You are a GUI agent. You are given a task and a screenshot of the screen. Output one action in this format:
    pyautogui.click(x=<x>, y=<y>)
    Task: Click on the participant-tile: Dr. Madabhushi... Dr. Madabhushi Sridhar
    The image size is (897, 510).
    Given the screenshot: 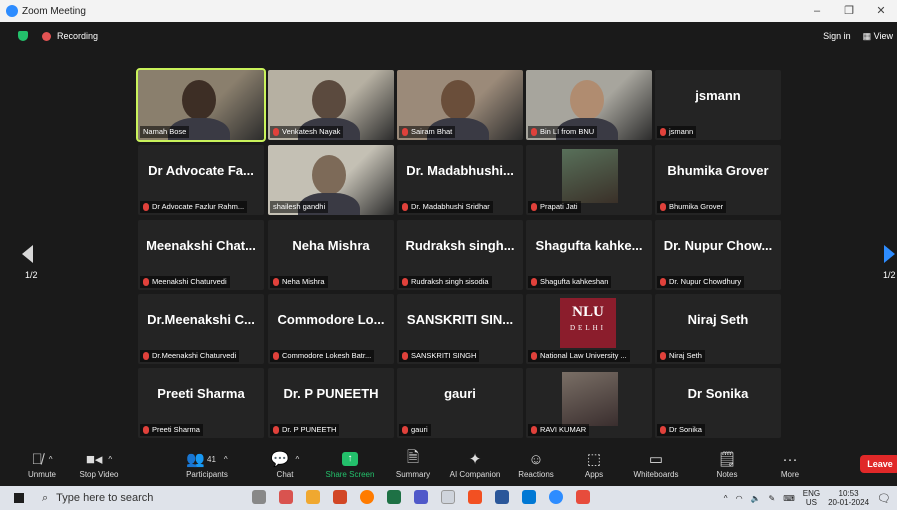 What is the action you would take?
    pyautogui.click(x=460, y=180)
    